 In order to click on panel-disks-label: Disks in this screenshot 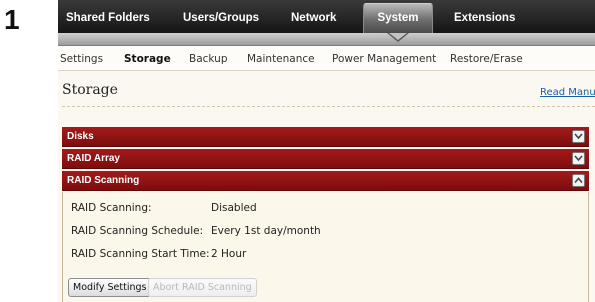, I will do `click(80, 136)`.